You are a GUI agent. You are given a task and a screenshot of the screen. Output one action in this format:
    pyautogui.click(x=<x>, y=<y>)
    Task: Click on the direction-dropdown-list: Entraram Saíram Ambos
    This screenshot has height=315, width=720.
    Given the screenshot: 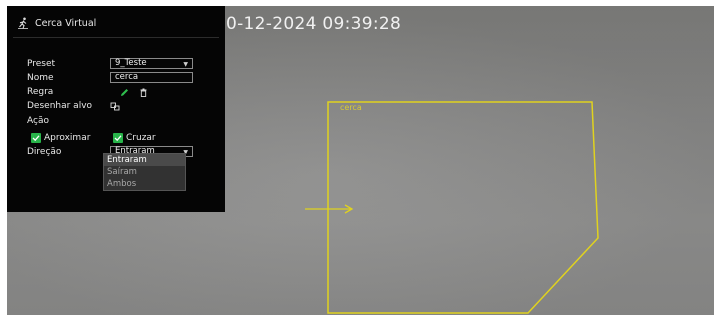 What is the action you would take?
    pyautogui.click(x=144, y=172)
    